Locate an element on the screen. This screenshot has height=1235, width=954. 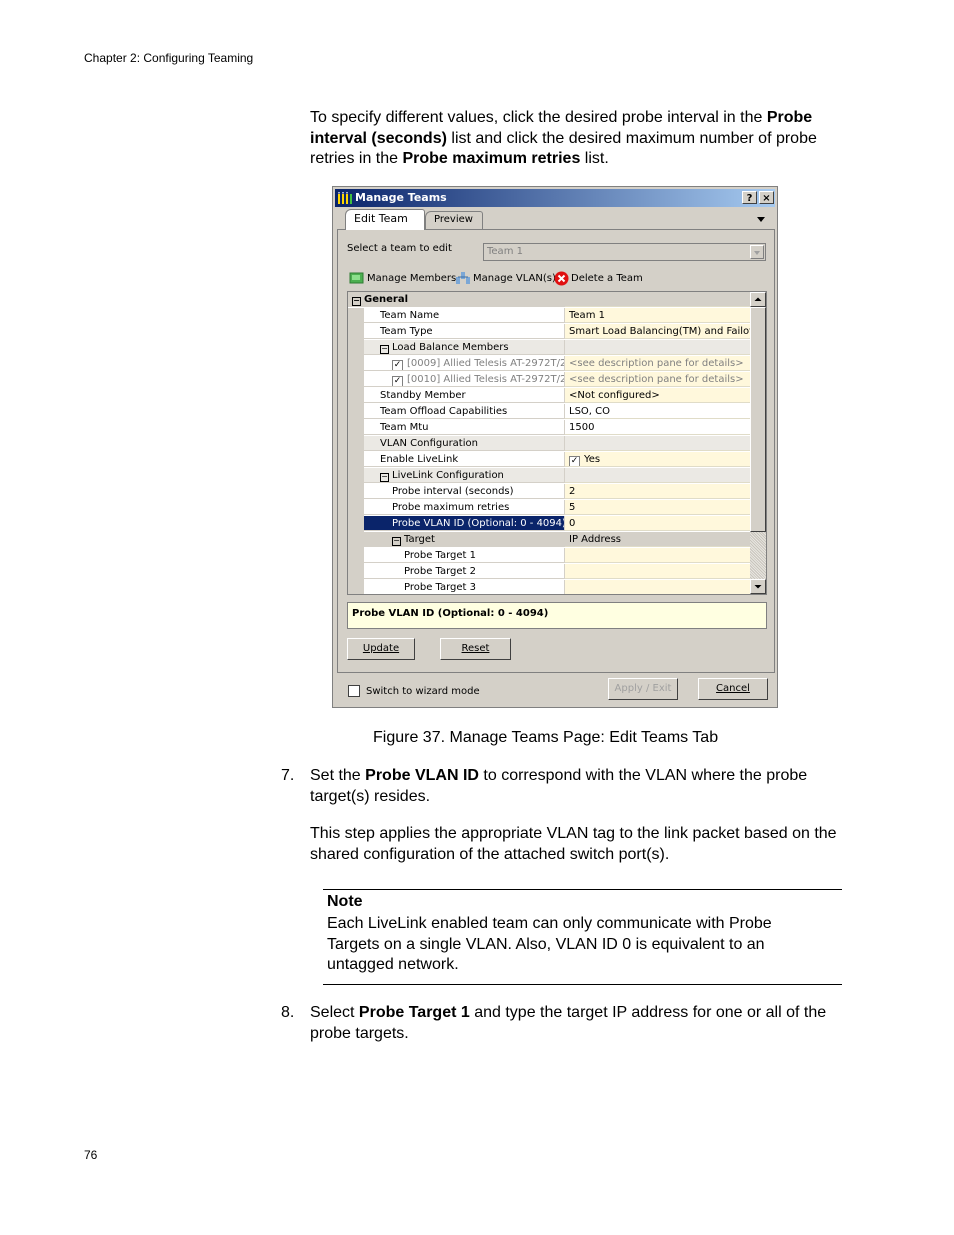
property-name: Probe Target 3 is located at coordinates (464, 587).